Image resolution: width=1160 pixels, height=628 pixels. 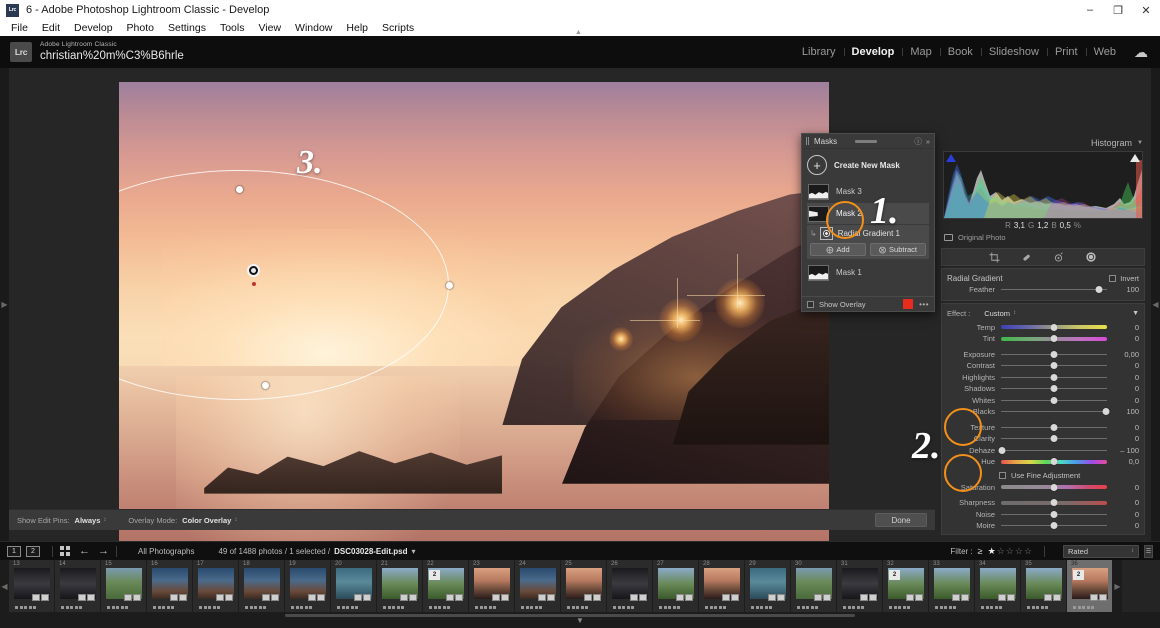 I want to click on filter-menu-icon: ☰, so click(x=1148, y=551).